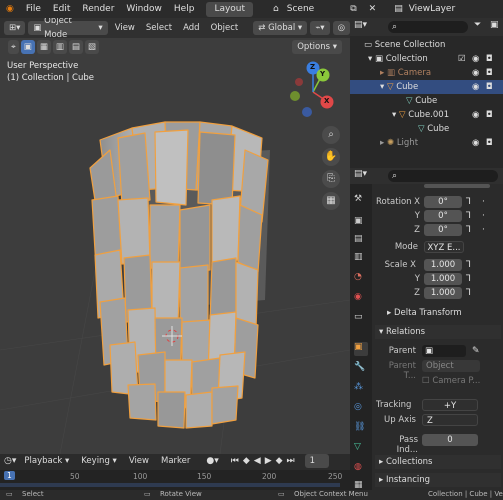  Describe the element at coordinates (443, 265) in the screenshot. I see `scale-x-field: 1.000` at that location.